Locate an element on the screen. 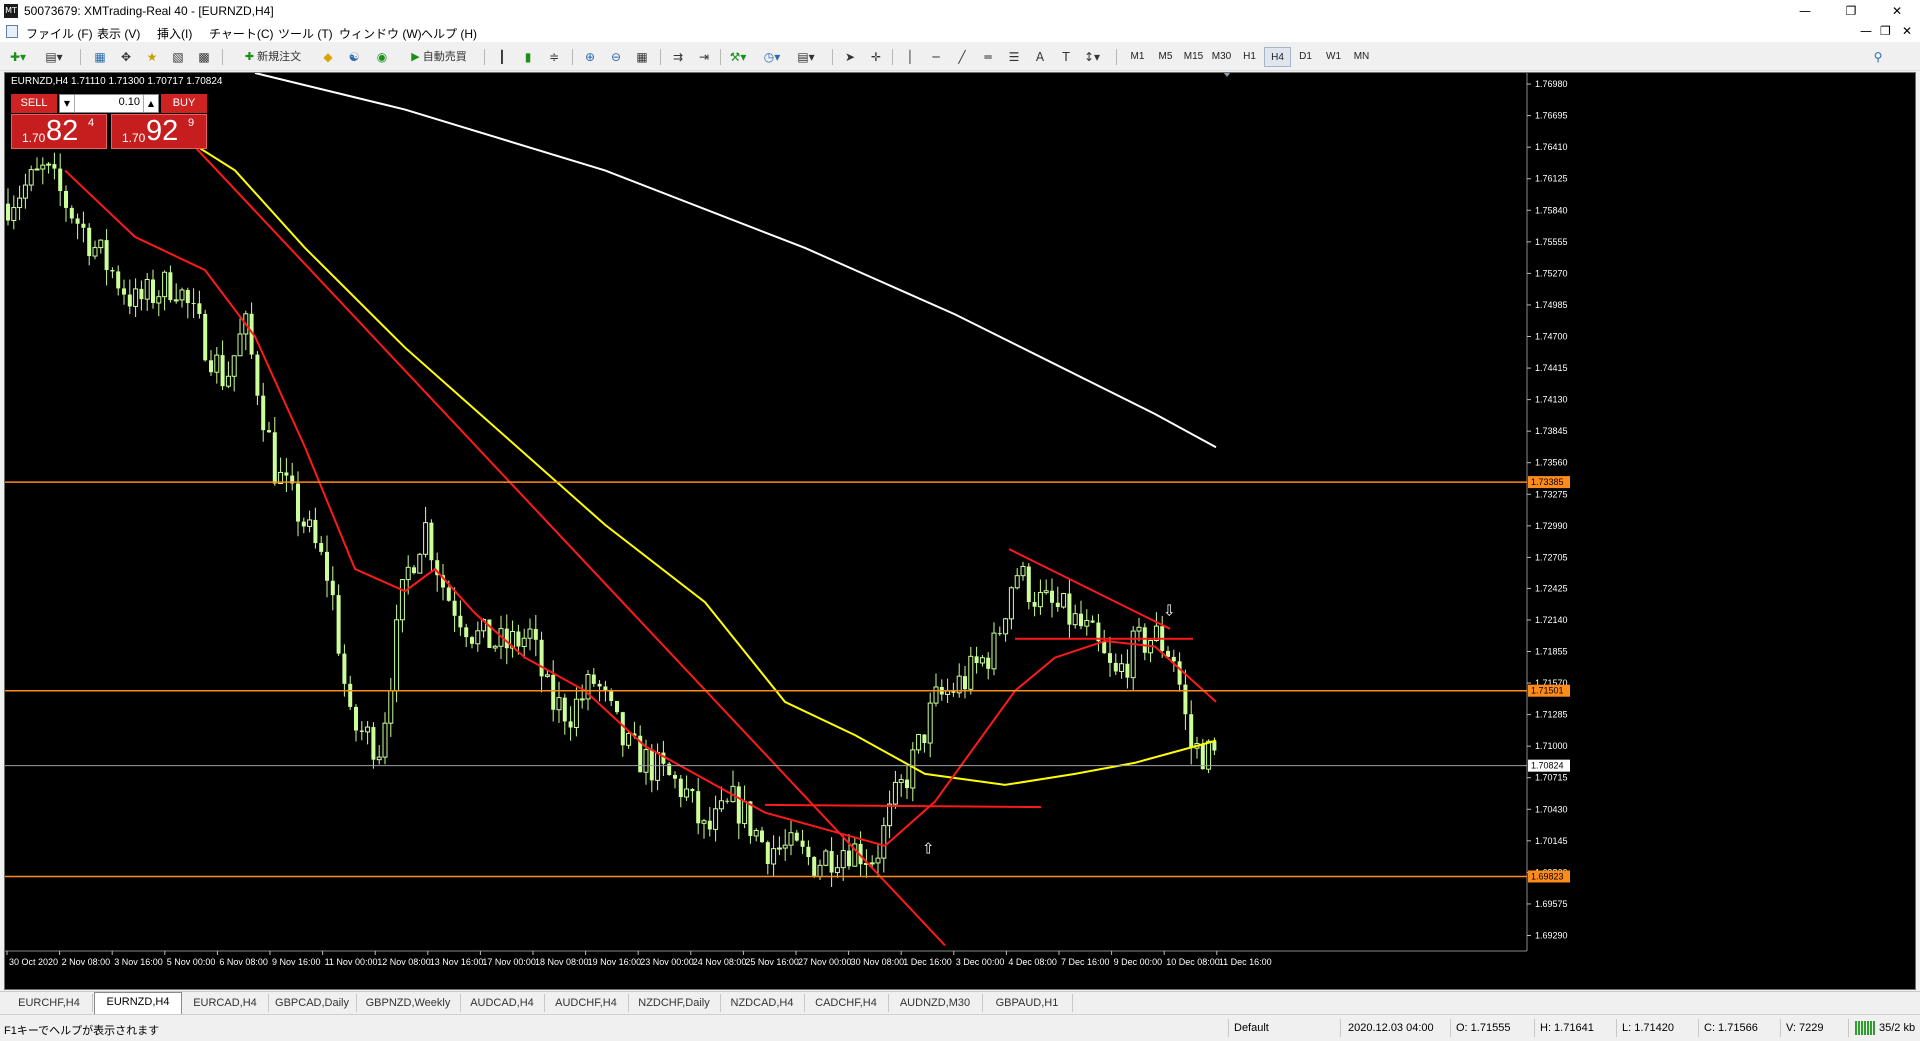  timeframe-m30: M30 is located at coordinates (1221, 57).